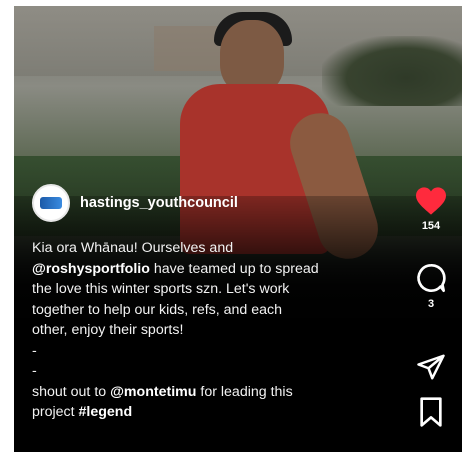  Describe the element at coordinates (244, 391) in the screenshot. I see `caption-text: for leading this` at that location.